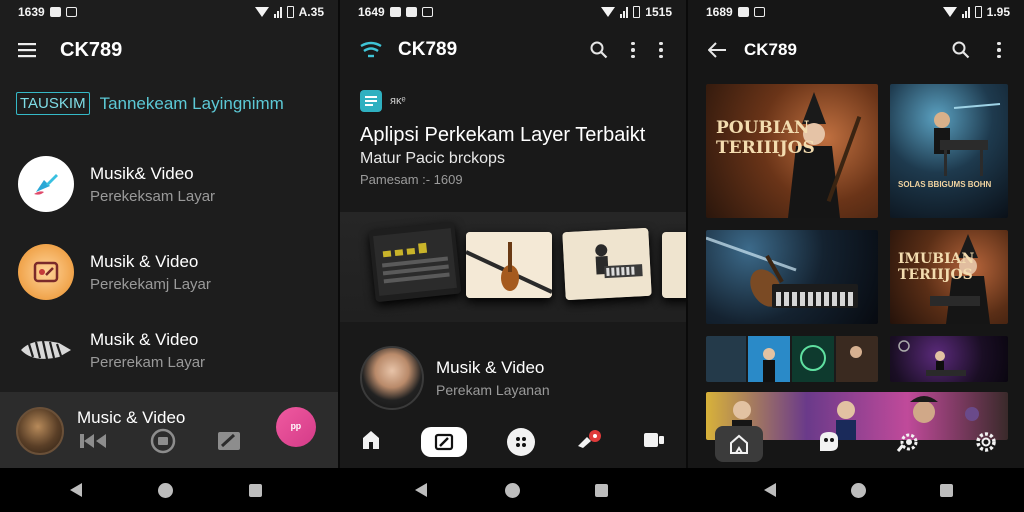  Describe the element at coordinates (398, 101) in the screenshot. I see `chip-label: ᴙᴋᵉ` at that location.